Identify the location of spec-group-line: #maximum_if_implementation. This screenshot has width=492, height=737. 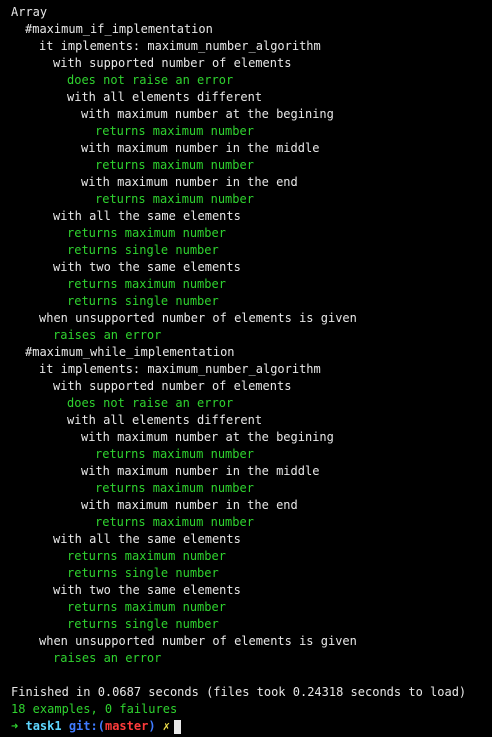
(119, 29).